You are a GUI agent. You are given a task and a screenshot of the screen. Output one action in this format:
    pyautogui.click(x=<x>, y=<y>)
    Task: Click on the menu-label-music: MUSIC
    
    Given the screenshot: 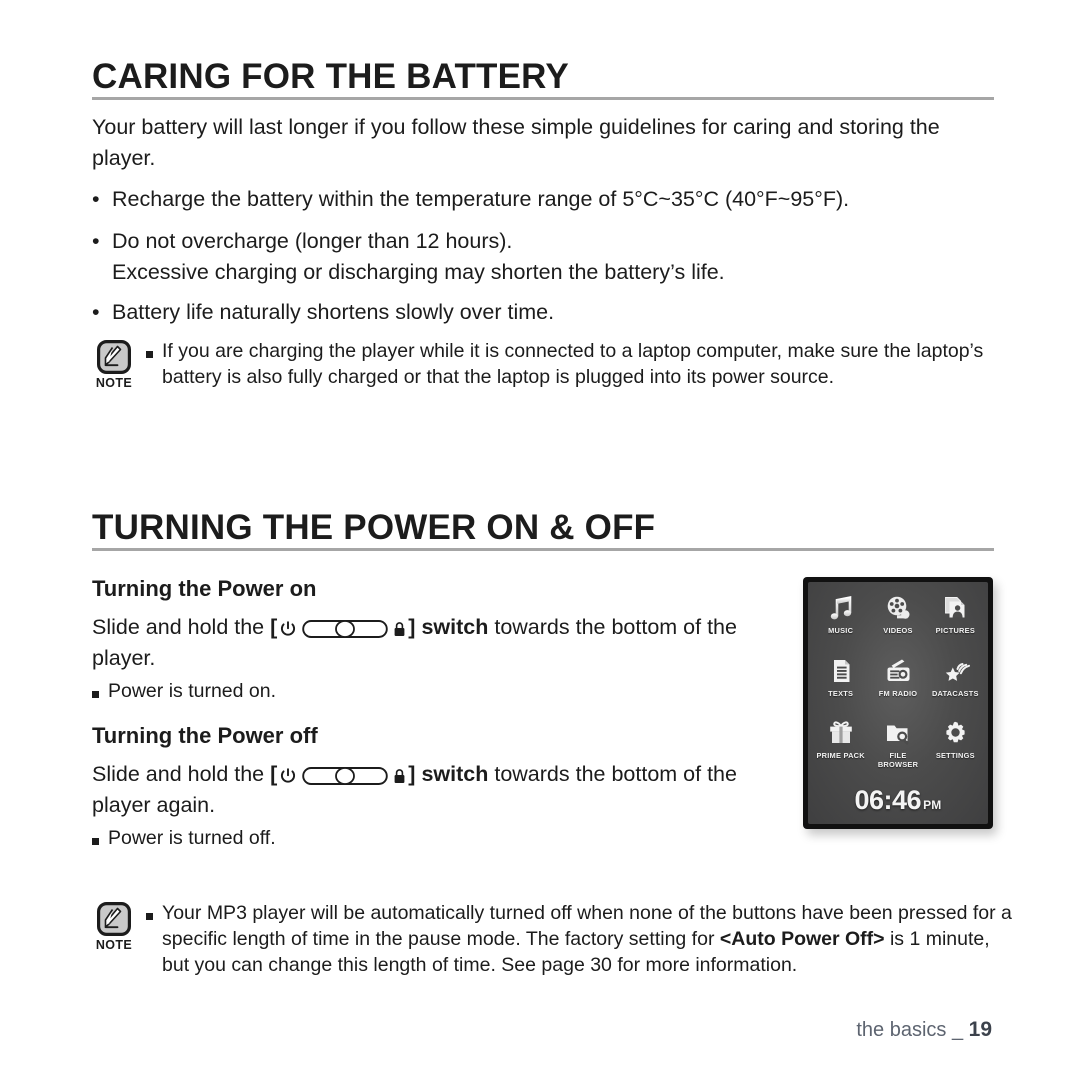 What is the action you would take?
    pyautogui.click(x=841, y=630)
    